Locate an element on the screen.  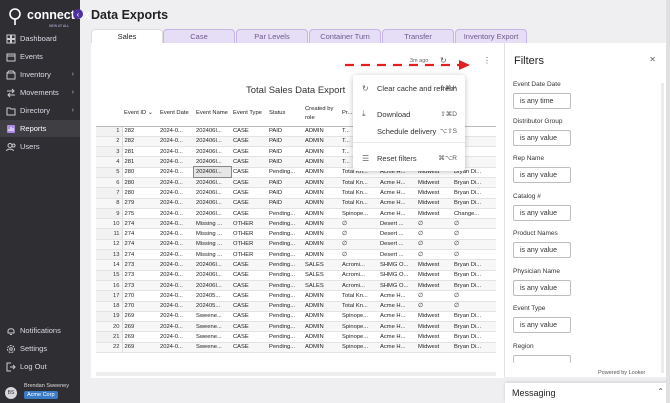
column-header: Event Type is located at coordinates (249, 114).